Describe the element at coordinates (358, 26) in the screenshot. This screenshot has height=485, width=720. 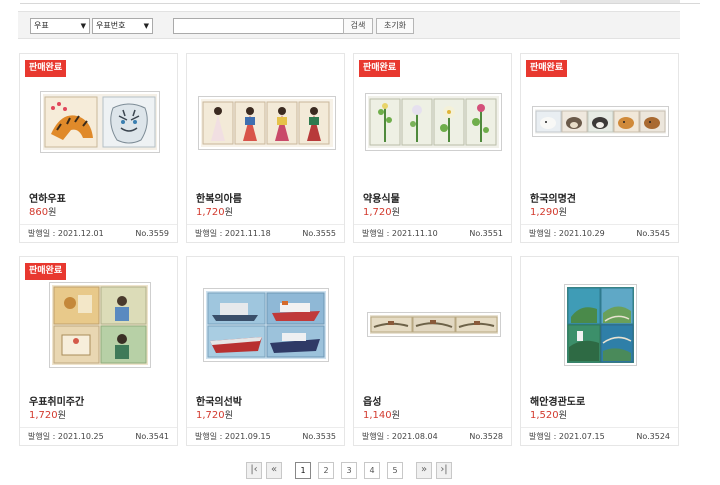
I see `search-button: 검색` at that location.